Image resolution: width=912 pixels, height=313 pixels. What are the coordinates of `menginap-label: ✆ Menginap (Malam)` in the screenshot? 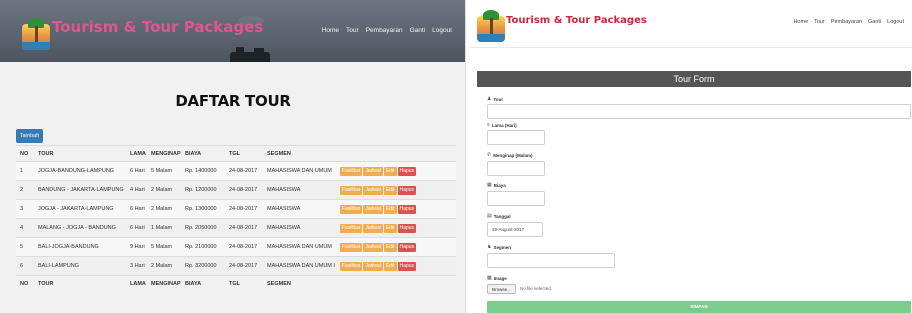 It's located at (509, 155).